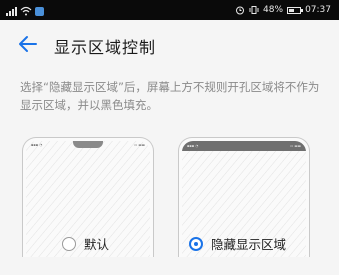 The width and height of the screenshot is (339, 275). Describe the element at coordinates (244, 146) in the screenshot. I see `black-fill-band: ▪▪▪ ◔ ▭ ▬▬` at that location.